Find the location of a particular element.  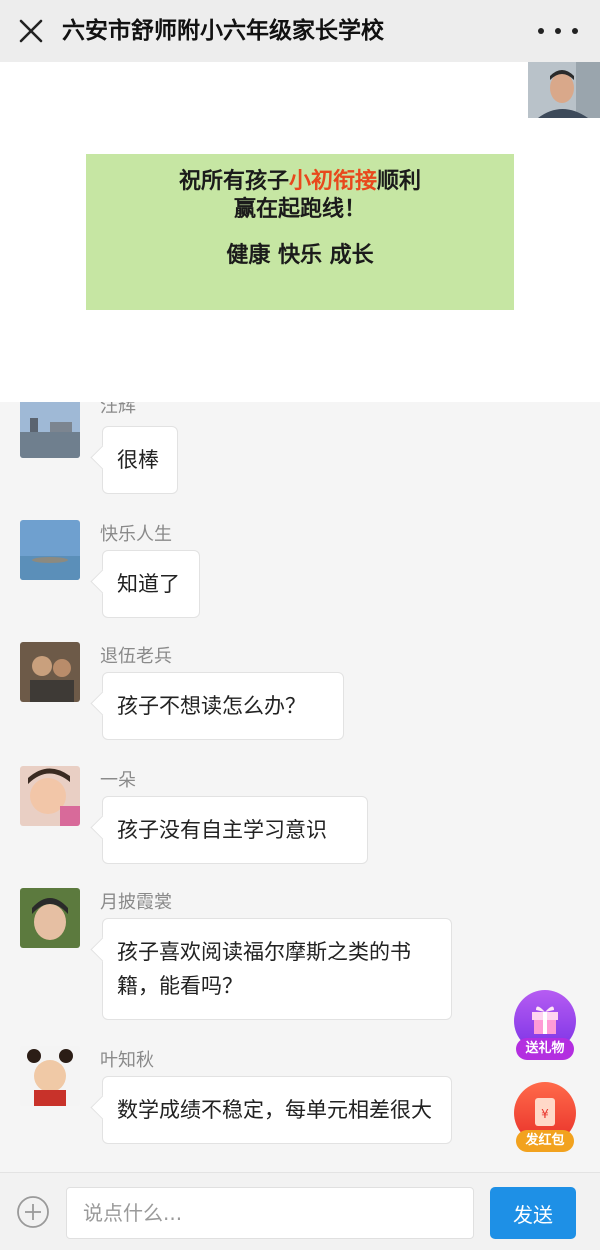

message-bubble: 数学成绩不稳定，每单元相差很大 is located at coordinates (277, 1110).